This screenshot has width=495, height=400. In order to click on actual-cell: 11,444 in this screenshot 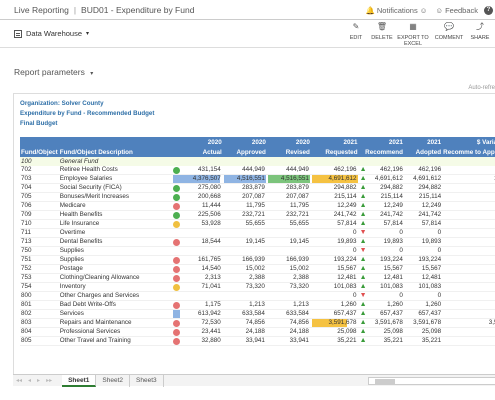, I will do `click(197, 206)`.